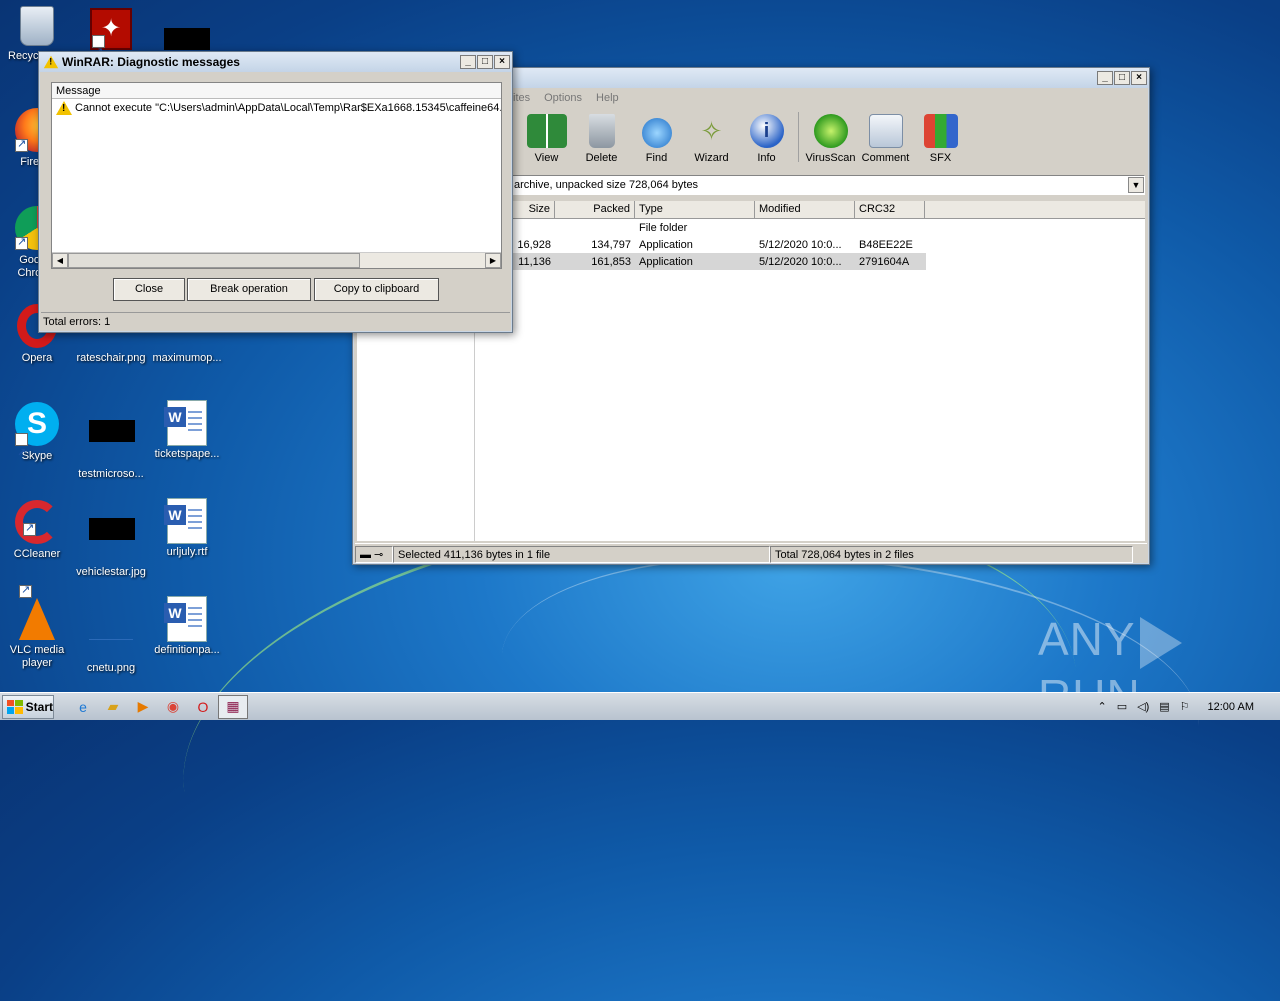 This screenshot has height=1001, width=1280. I want to click on menu-options: Options, so click(563, 98).